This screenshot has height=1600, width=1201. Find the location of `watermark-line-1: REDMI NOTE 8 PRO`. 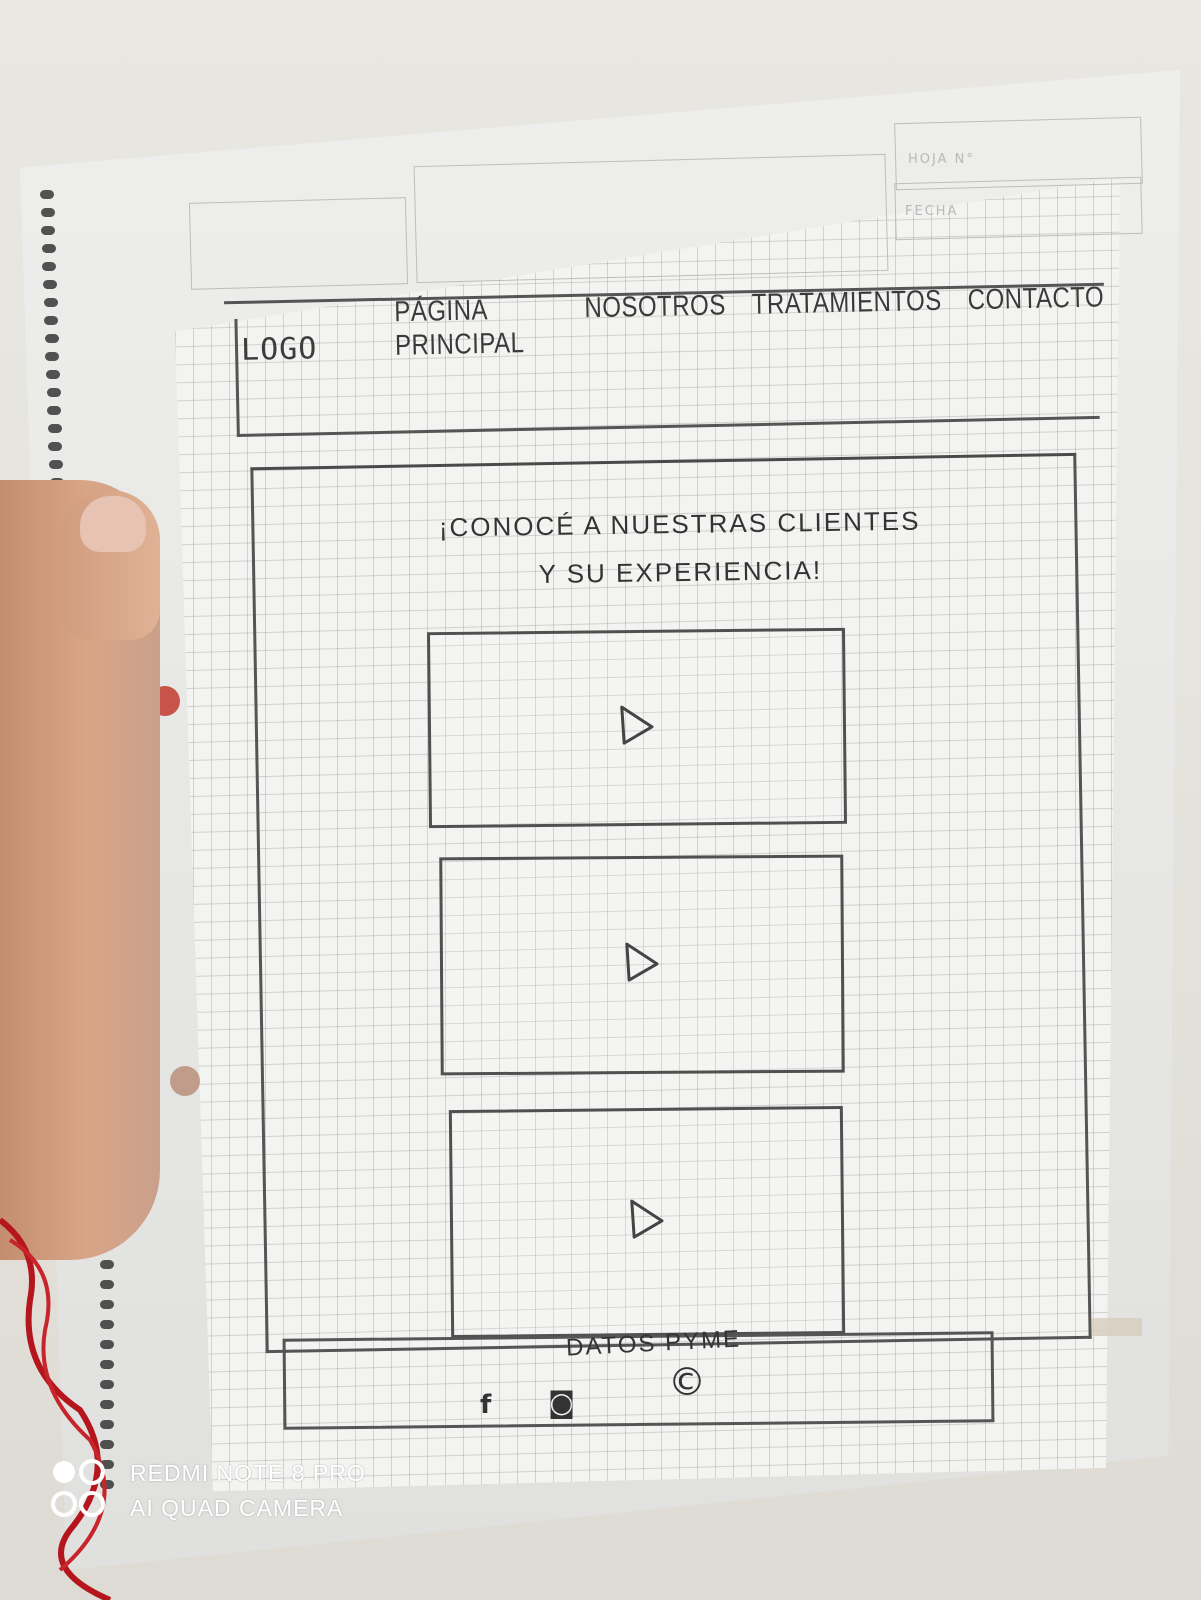

watermark-line-1: REDMI NOTE 8 PRO is located at coordinates (248, 1473).